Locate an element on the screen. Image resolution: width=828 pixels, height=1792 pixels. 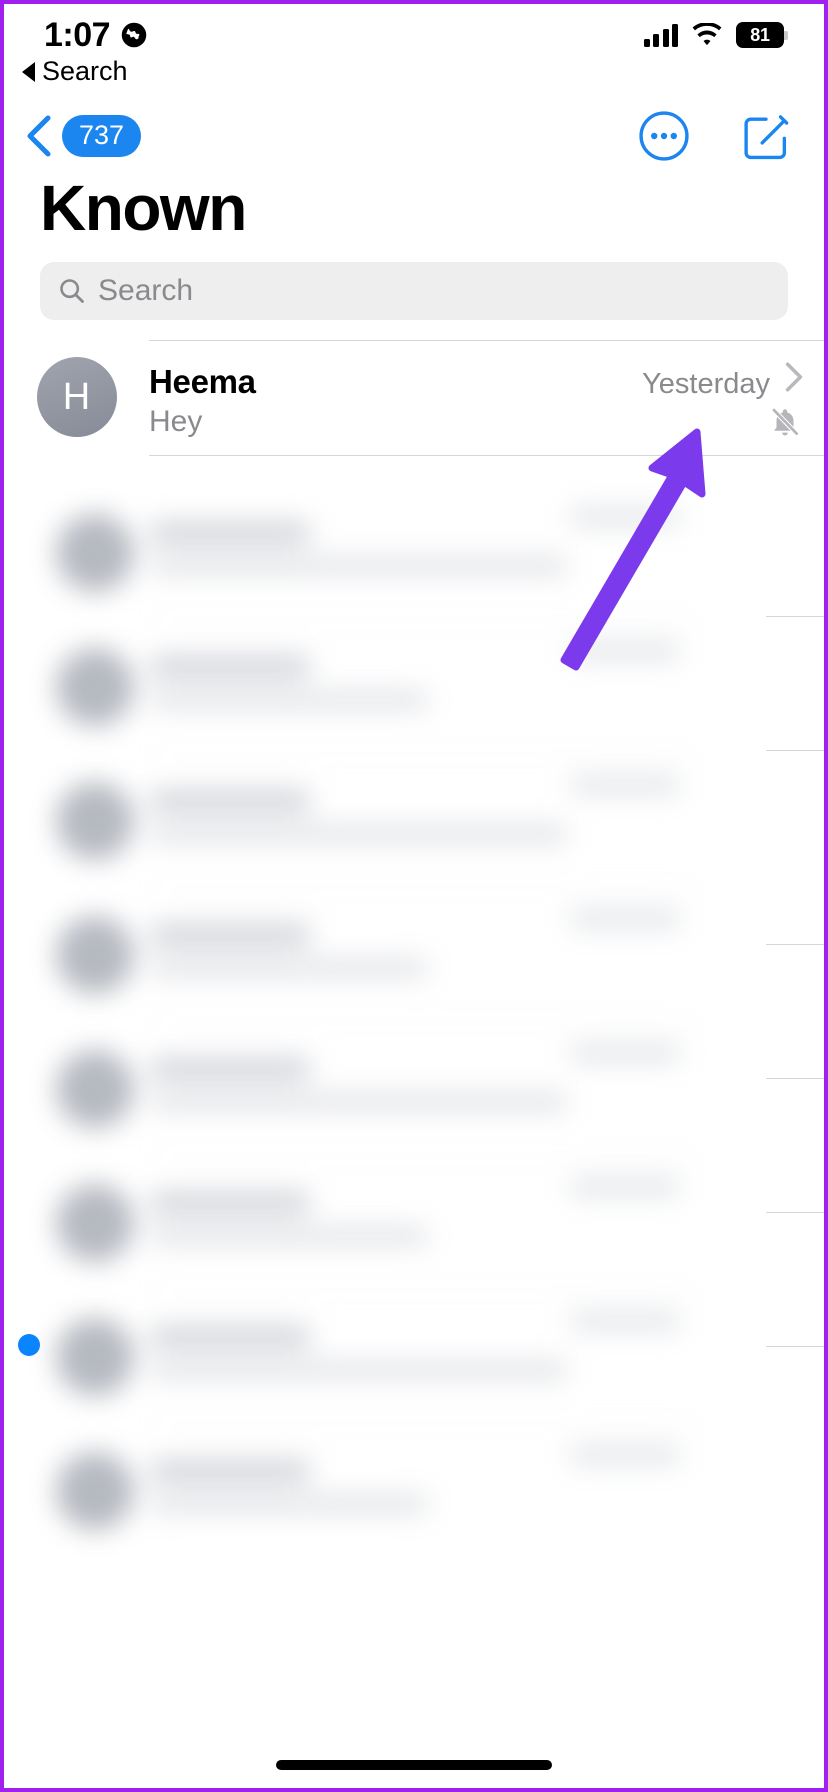
bell-slash-icon is located at coordinates (786, 422).